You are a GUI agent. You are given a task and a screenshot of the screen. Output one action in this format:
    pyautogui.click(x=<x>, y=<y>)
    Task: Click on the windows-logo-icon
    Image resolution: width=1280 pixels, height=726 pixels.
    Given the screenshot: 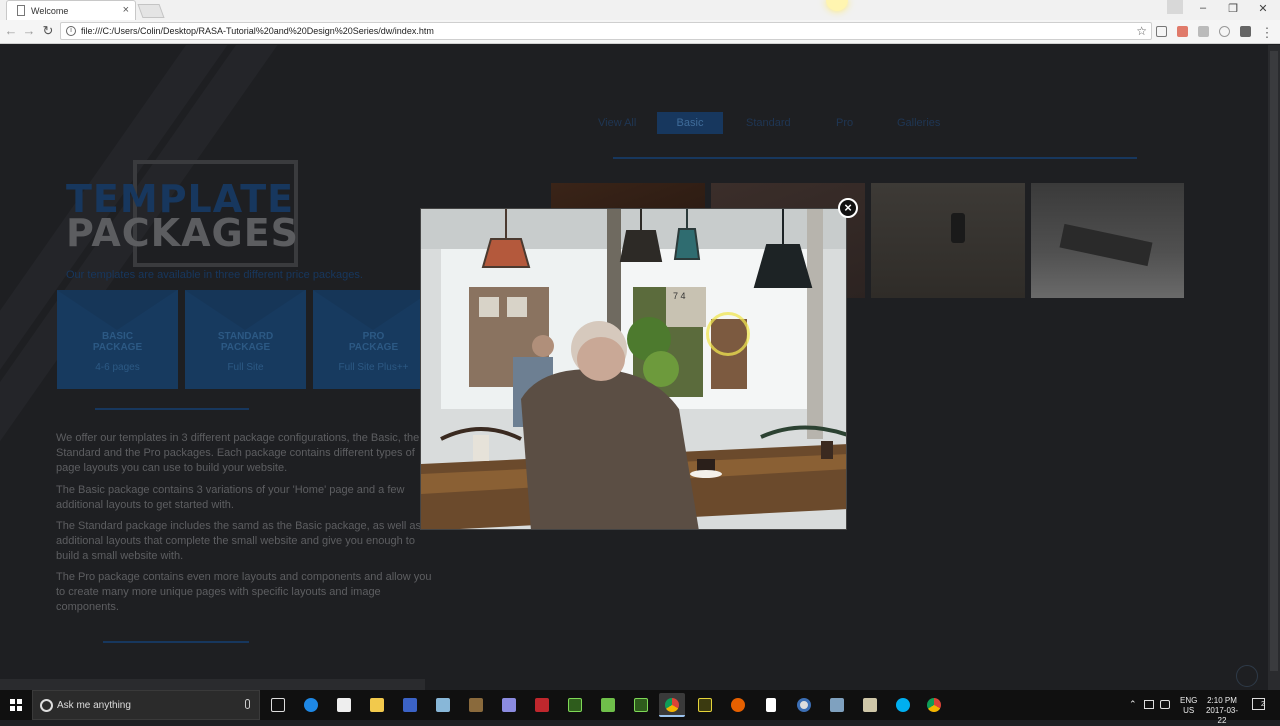 What is the action you would take?
    pyautogui.click(x=16, y=705)
    